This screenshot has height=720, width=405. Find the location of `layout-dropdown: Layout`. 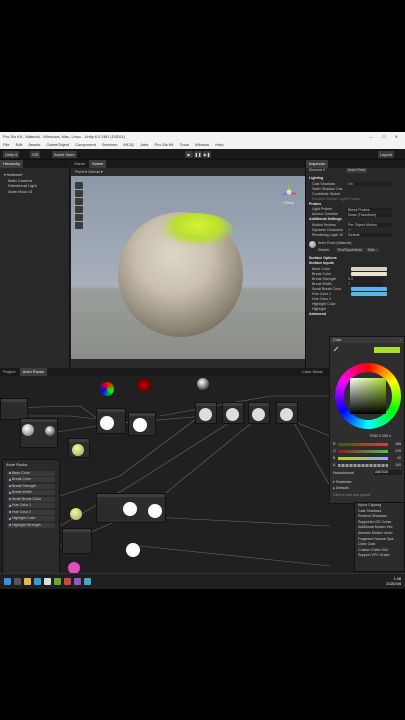

layout-dropdown: Layout is located at coordinates (386, 154).